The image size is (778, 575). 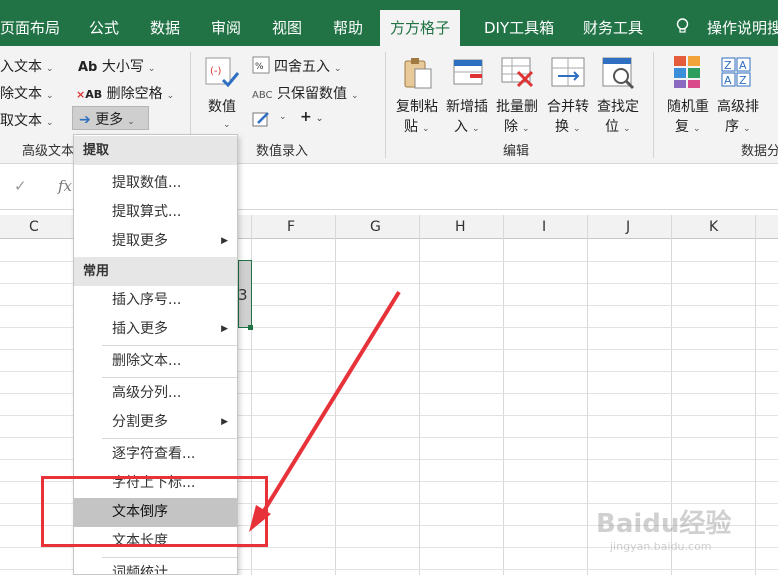 I want to click on batch-delete-line2: 除 ⌄, so click(x=517, y=126).